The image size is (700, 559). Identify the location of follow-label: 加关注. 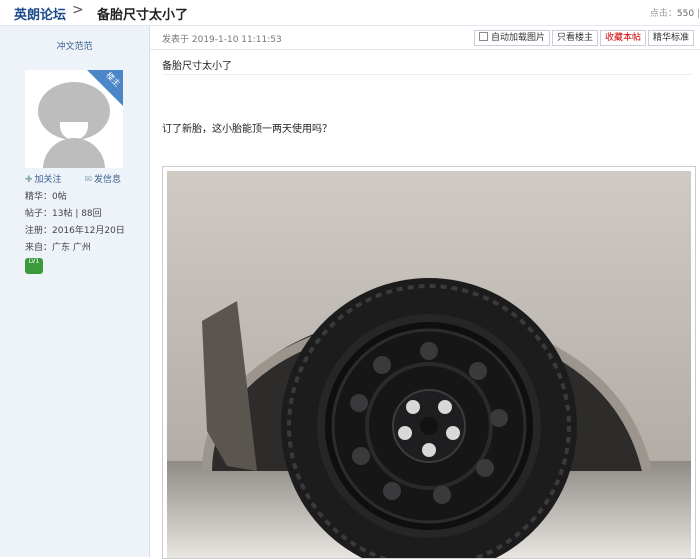
(48, 180).